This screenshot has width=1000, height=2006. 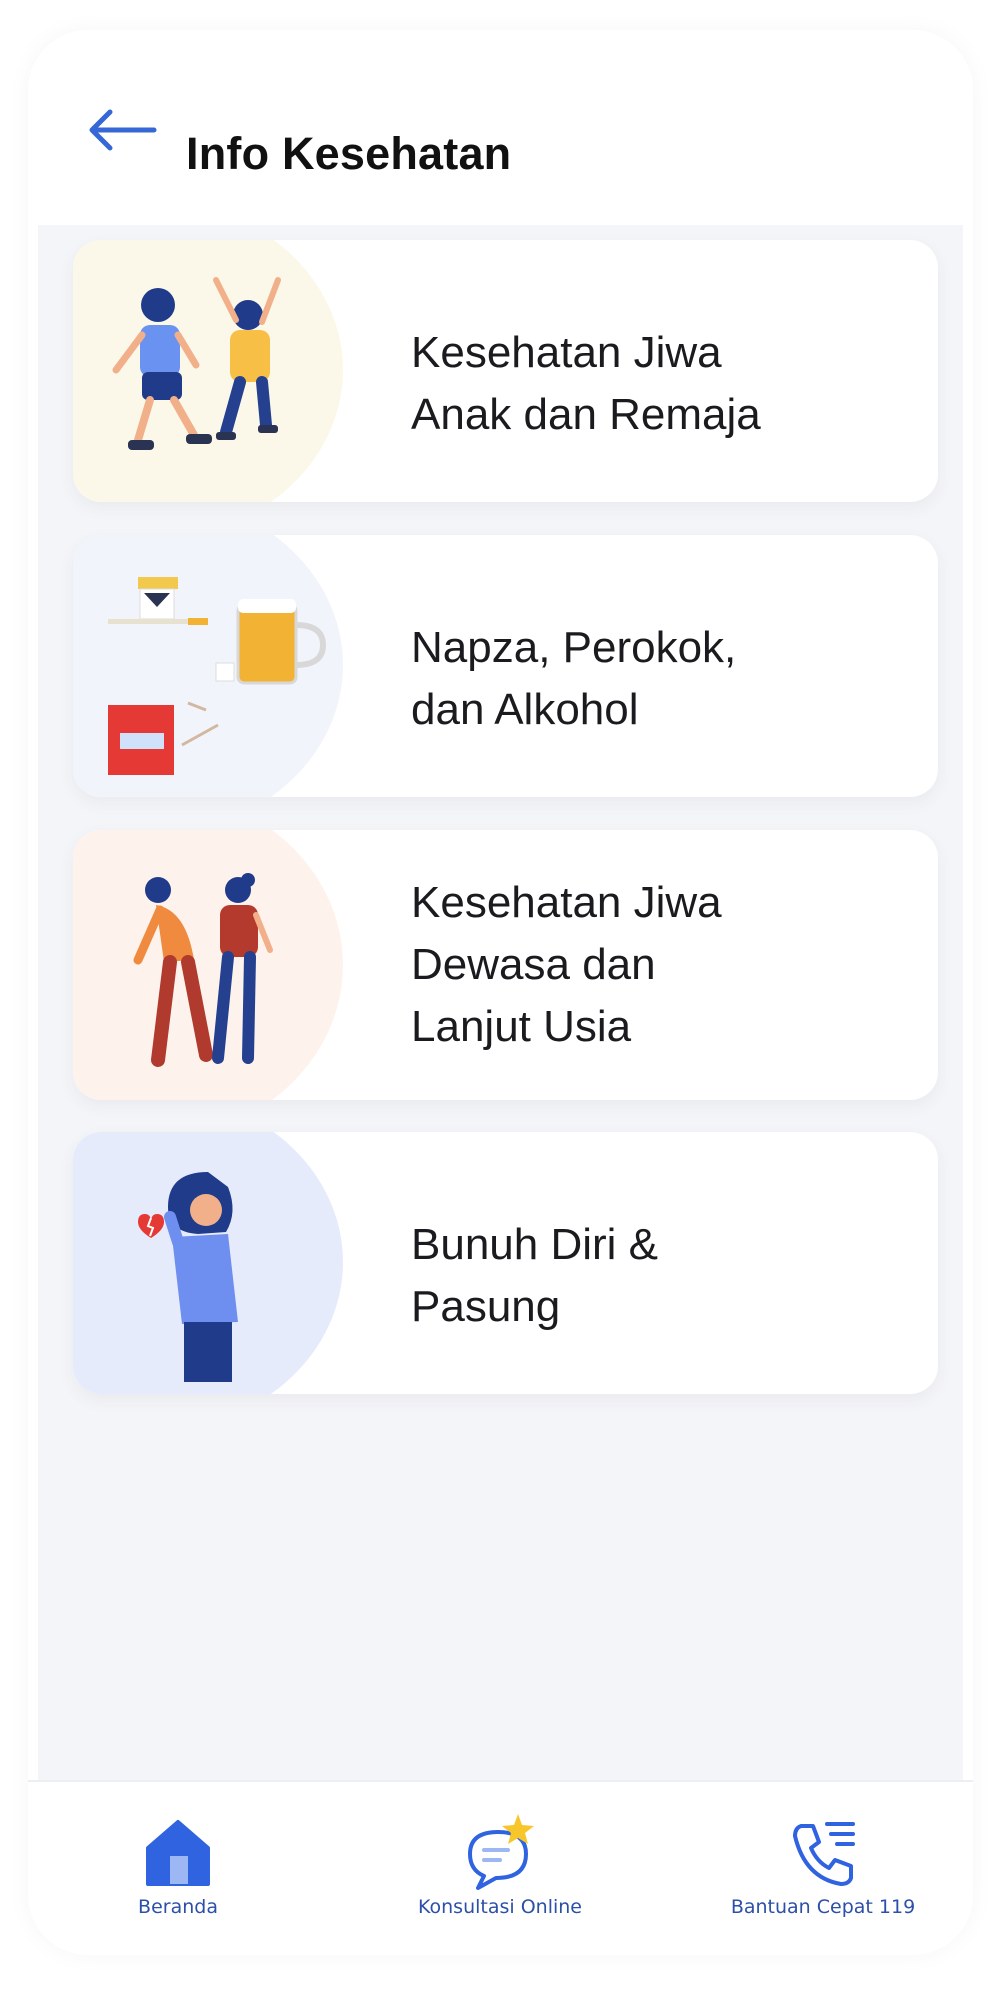 What do you see at coordinates (586, 383) in the screenshot?
I see `card-title: Kesehatan Jiwa Anak dan Remaja` at bounding box center [586, 383].